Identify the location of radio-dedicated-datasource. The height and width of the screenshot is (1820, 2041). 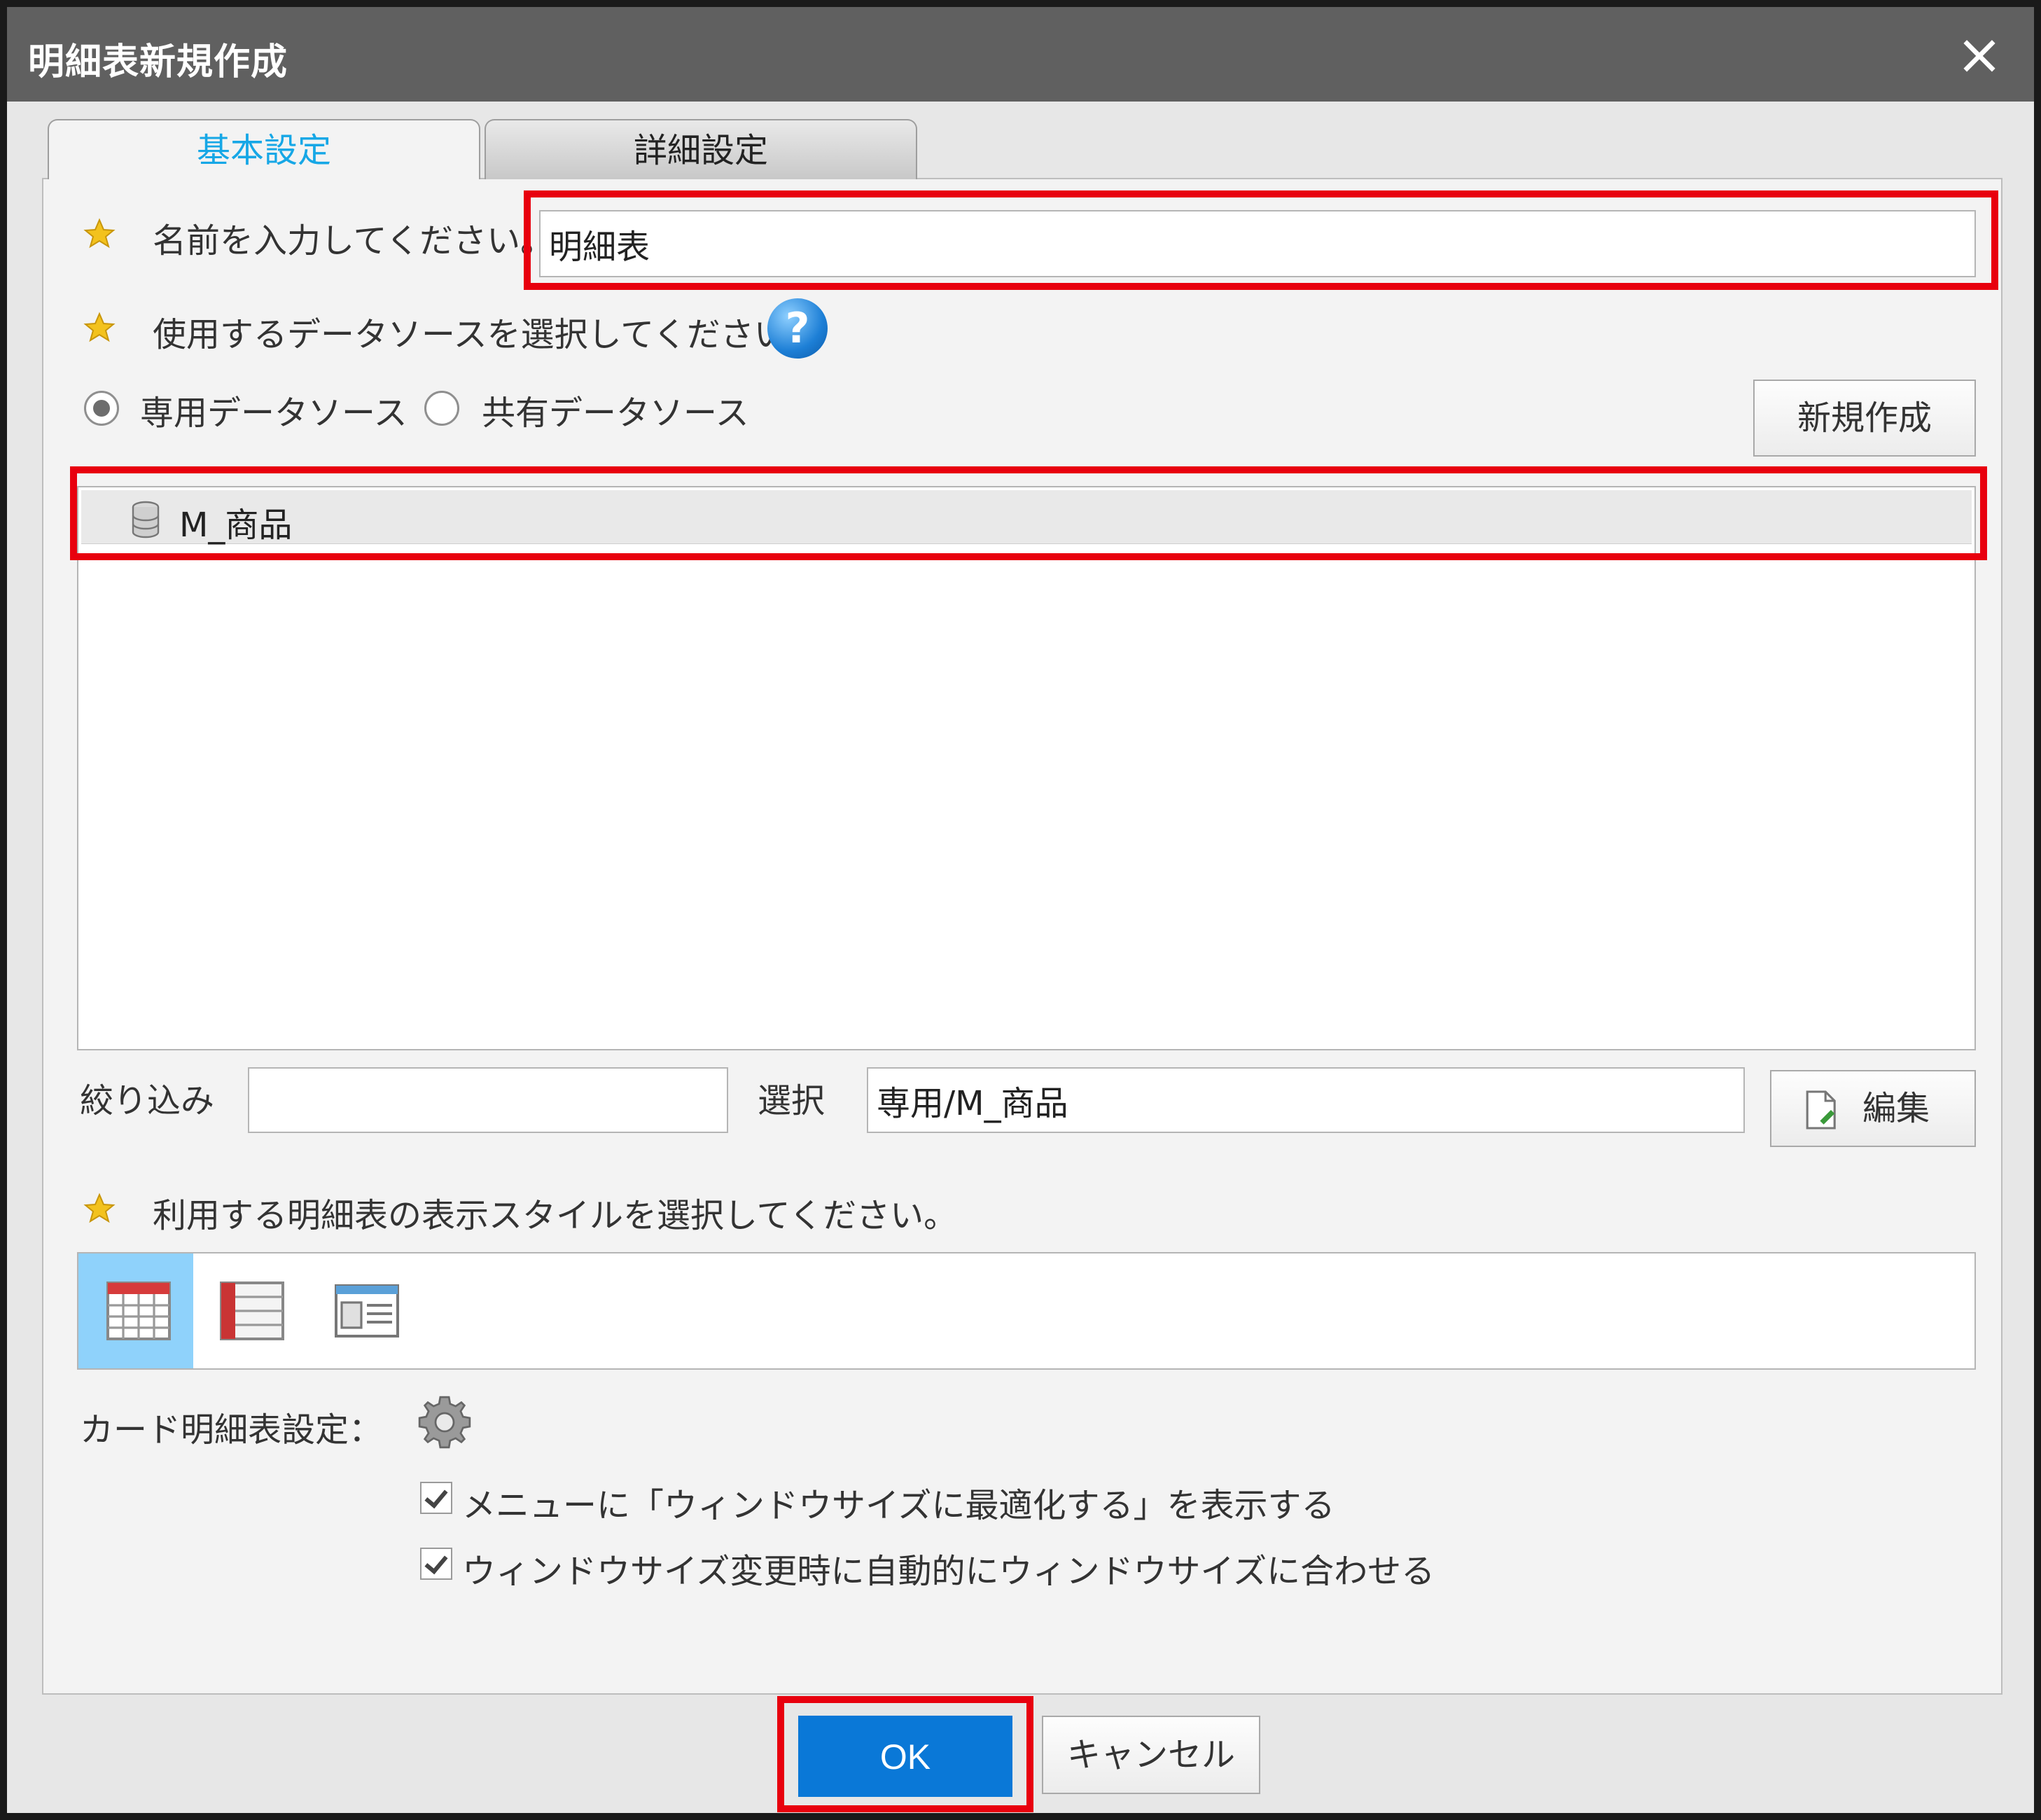
(102, 409).